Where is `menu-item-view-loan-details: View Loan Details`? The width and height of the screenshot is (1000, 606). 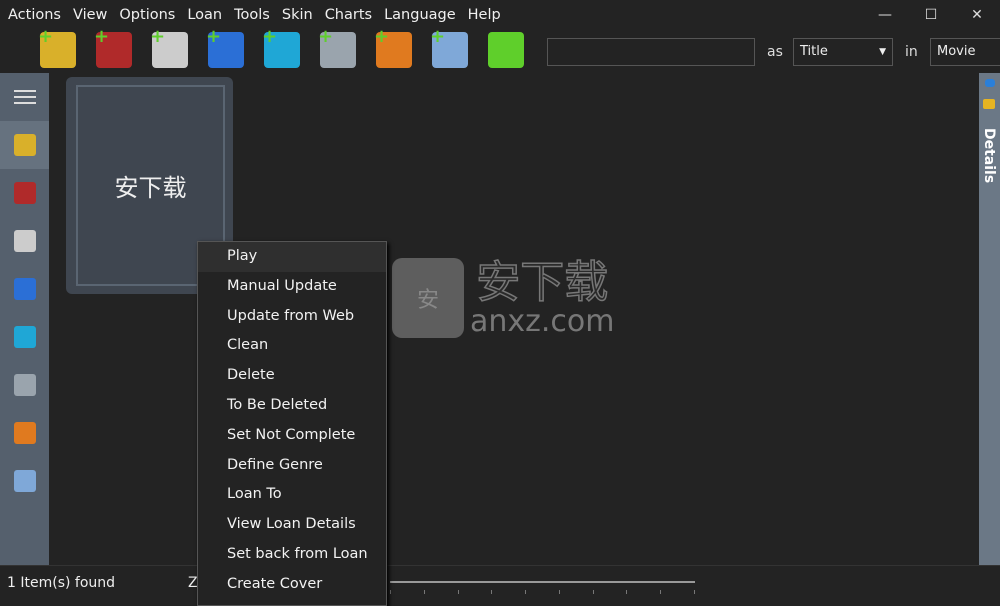 menu-item-view-loan-details: View Loan Details is located at coordinates (292, 525).